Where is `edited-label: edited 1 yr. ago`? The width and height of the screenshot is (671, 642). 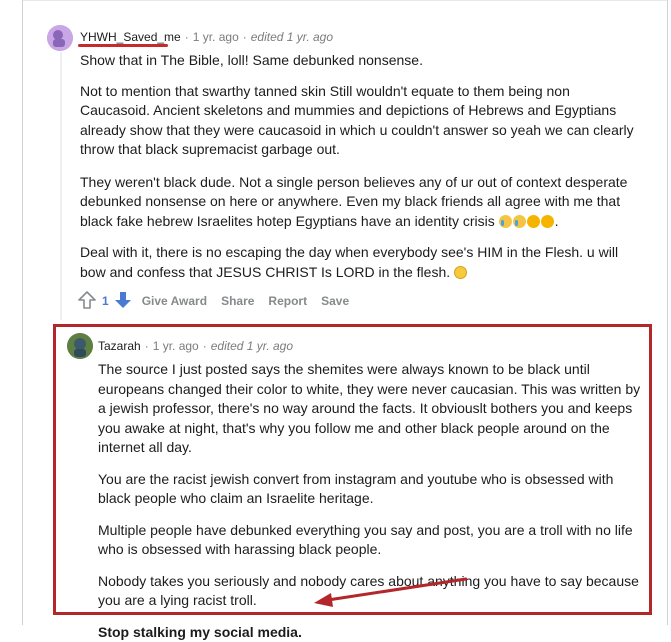
edited-label: edited 1 yr. ago is located at coordinates (292, 37).